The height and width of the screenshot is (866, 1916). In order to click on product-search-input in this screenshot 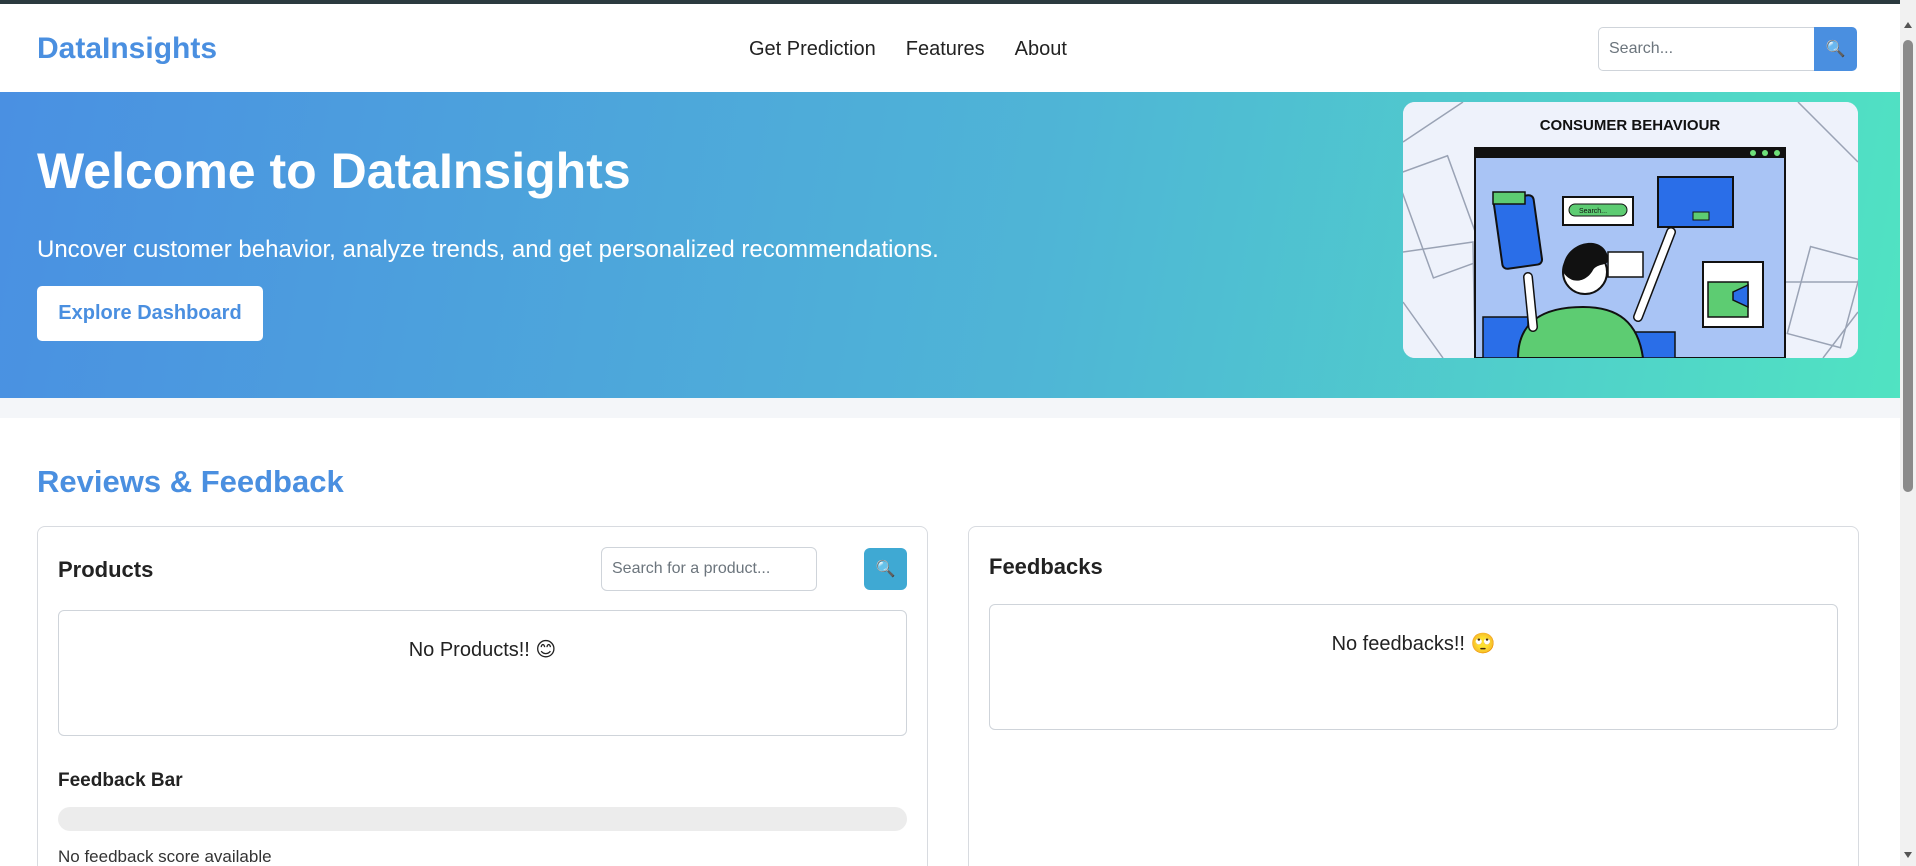, I will do `click(709, 569)`.